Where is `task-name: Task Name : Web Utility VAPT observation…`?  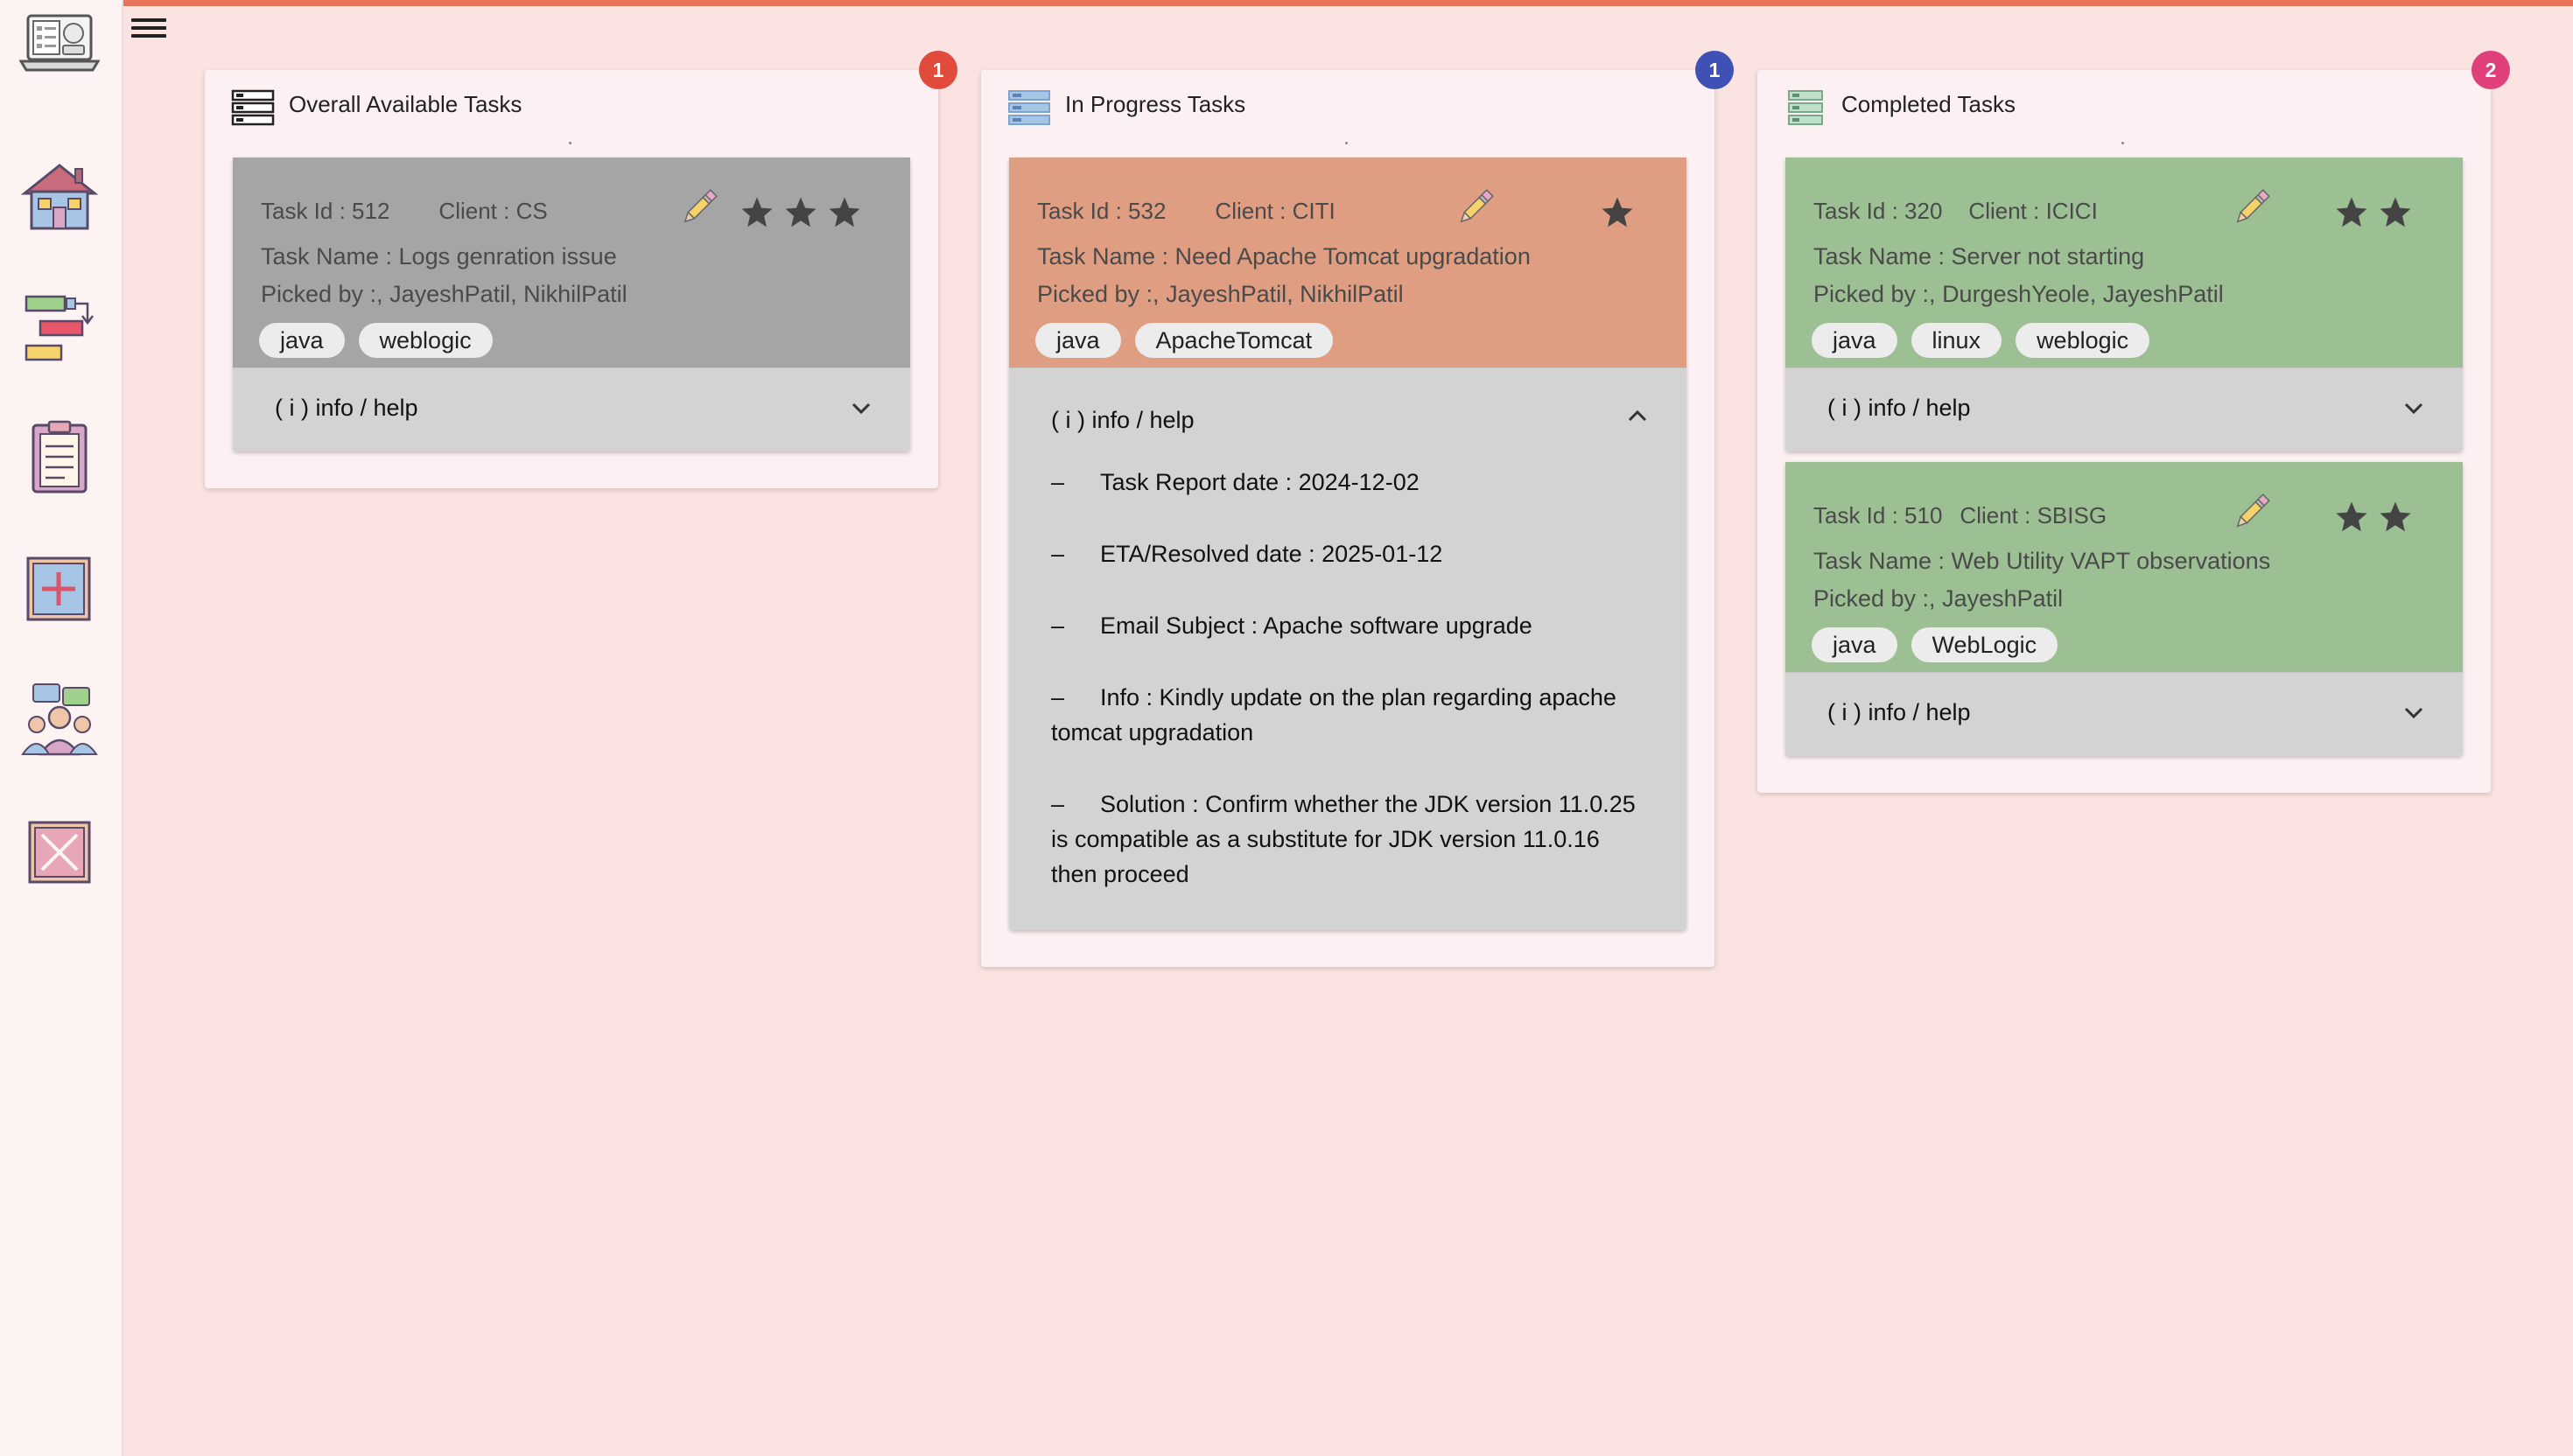
task-name: Task Name : Web Utility VAPT observation… is located at coordinates (2042, 561).